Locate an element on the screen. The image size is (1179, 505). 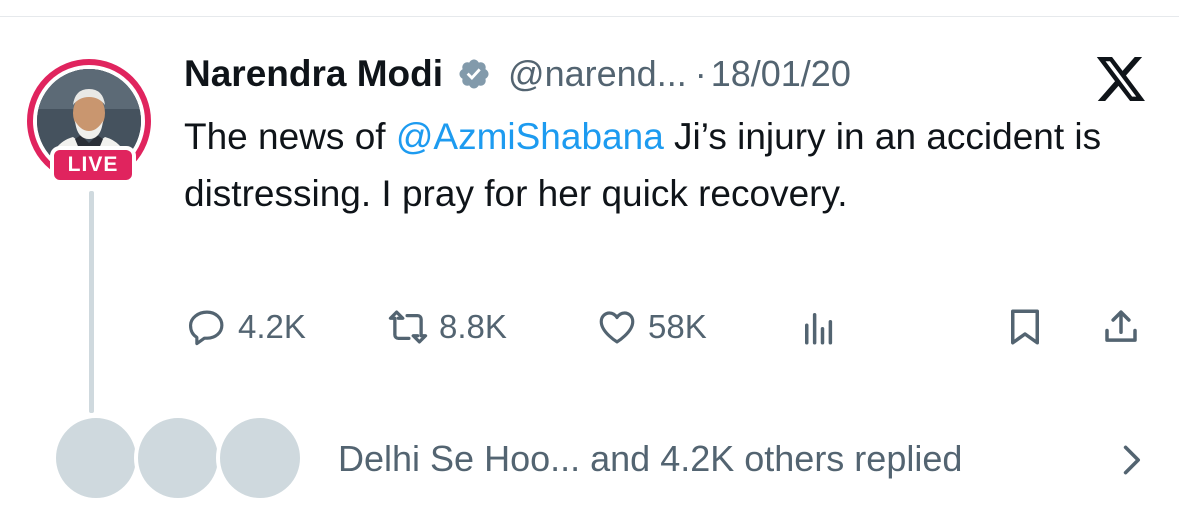
bookmark-icon is located at coordinates (1025, 327).